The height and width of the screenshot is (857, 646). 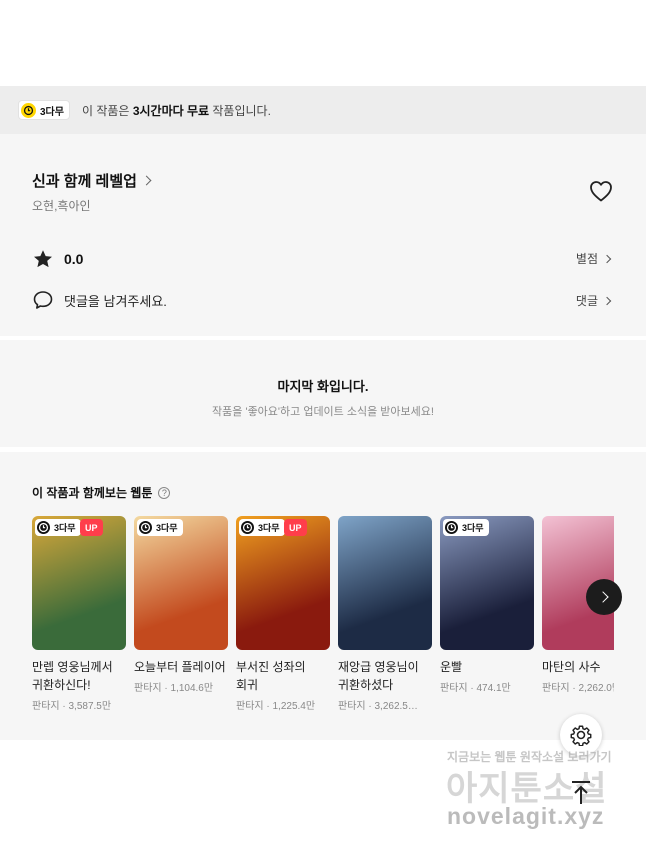 I want to click on last-episode-subtitle: 작품을 '좋아요'하고 업데이트 소식을 받아보세요!, so click(x=323, y=412).